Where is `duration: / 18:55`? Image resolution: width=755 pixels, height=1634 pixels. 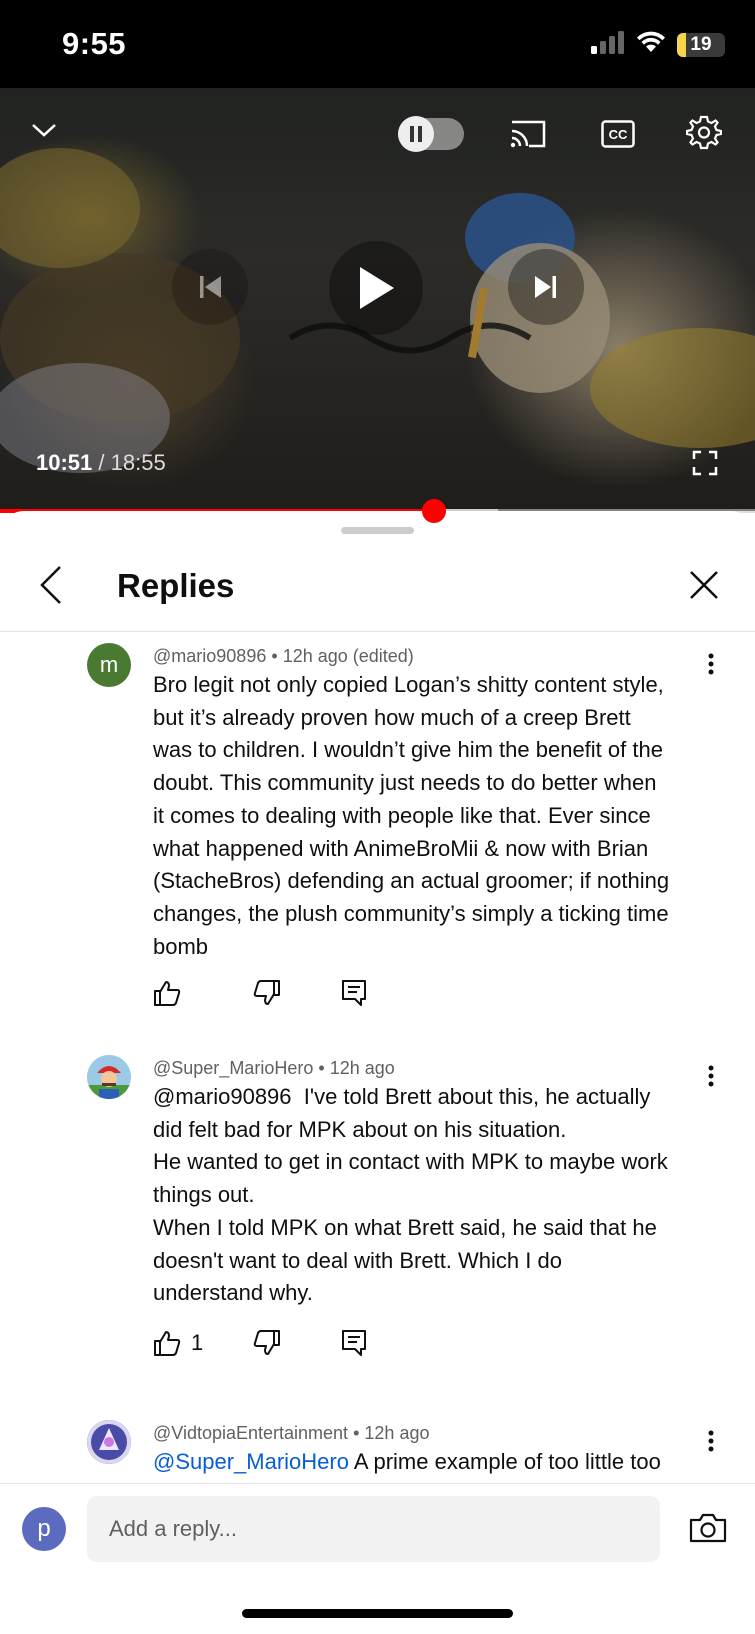 duration: / 18:55 is located at coordinates (132, 462).